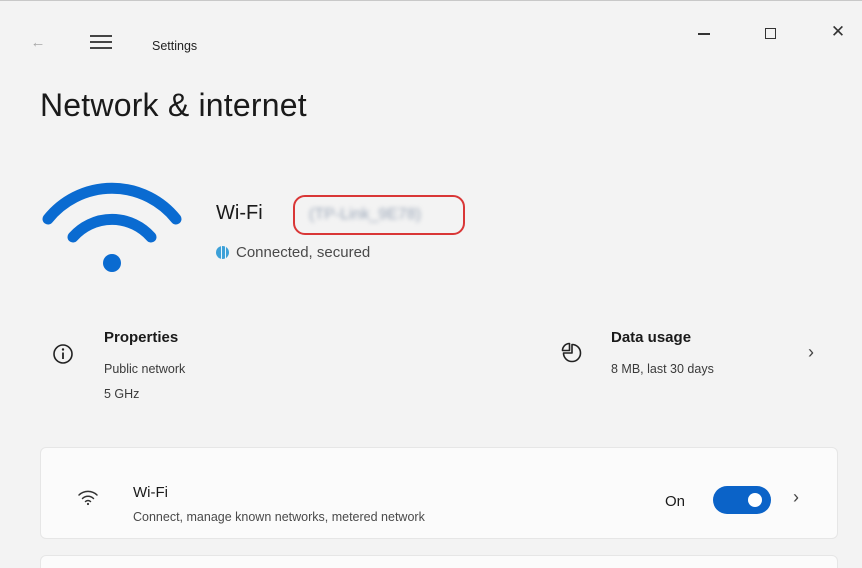  Describe the element at coordinates (365, 214) in the screenshot. I see `ssid-label: (TP-Link_9E78)` at that location.